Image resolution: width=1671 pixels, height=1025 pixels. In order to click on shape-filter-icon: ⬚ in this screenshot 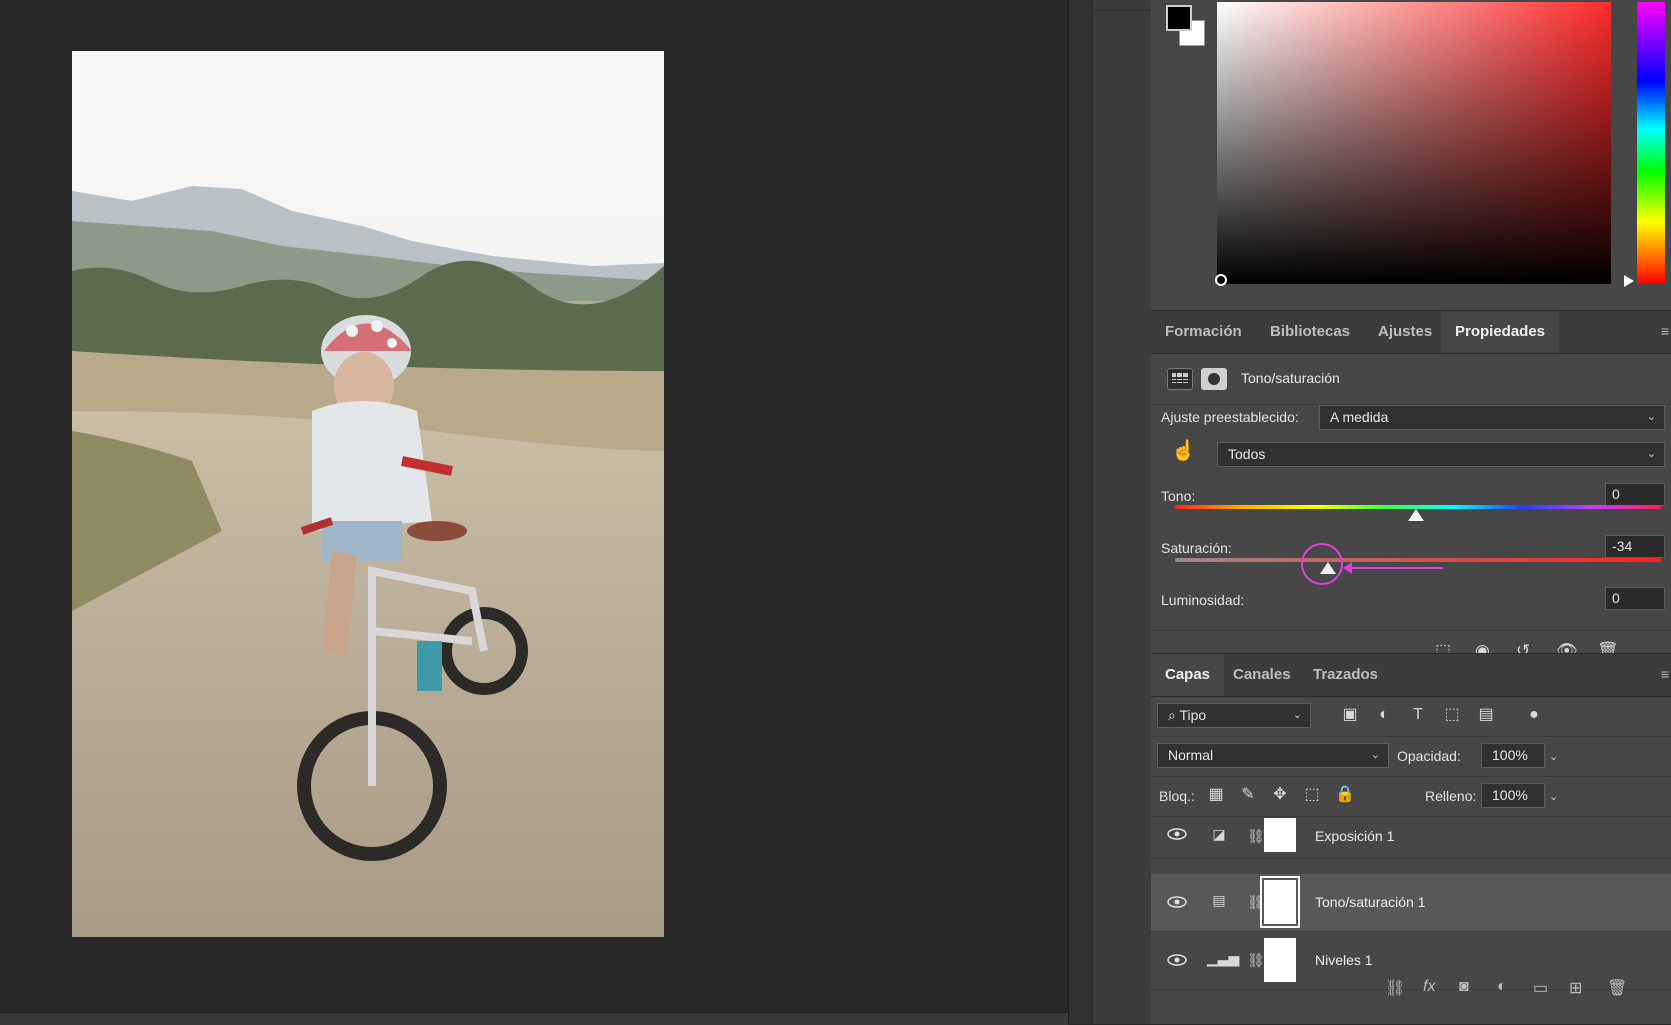, I will do `click(1452, 715)`.